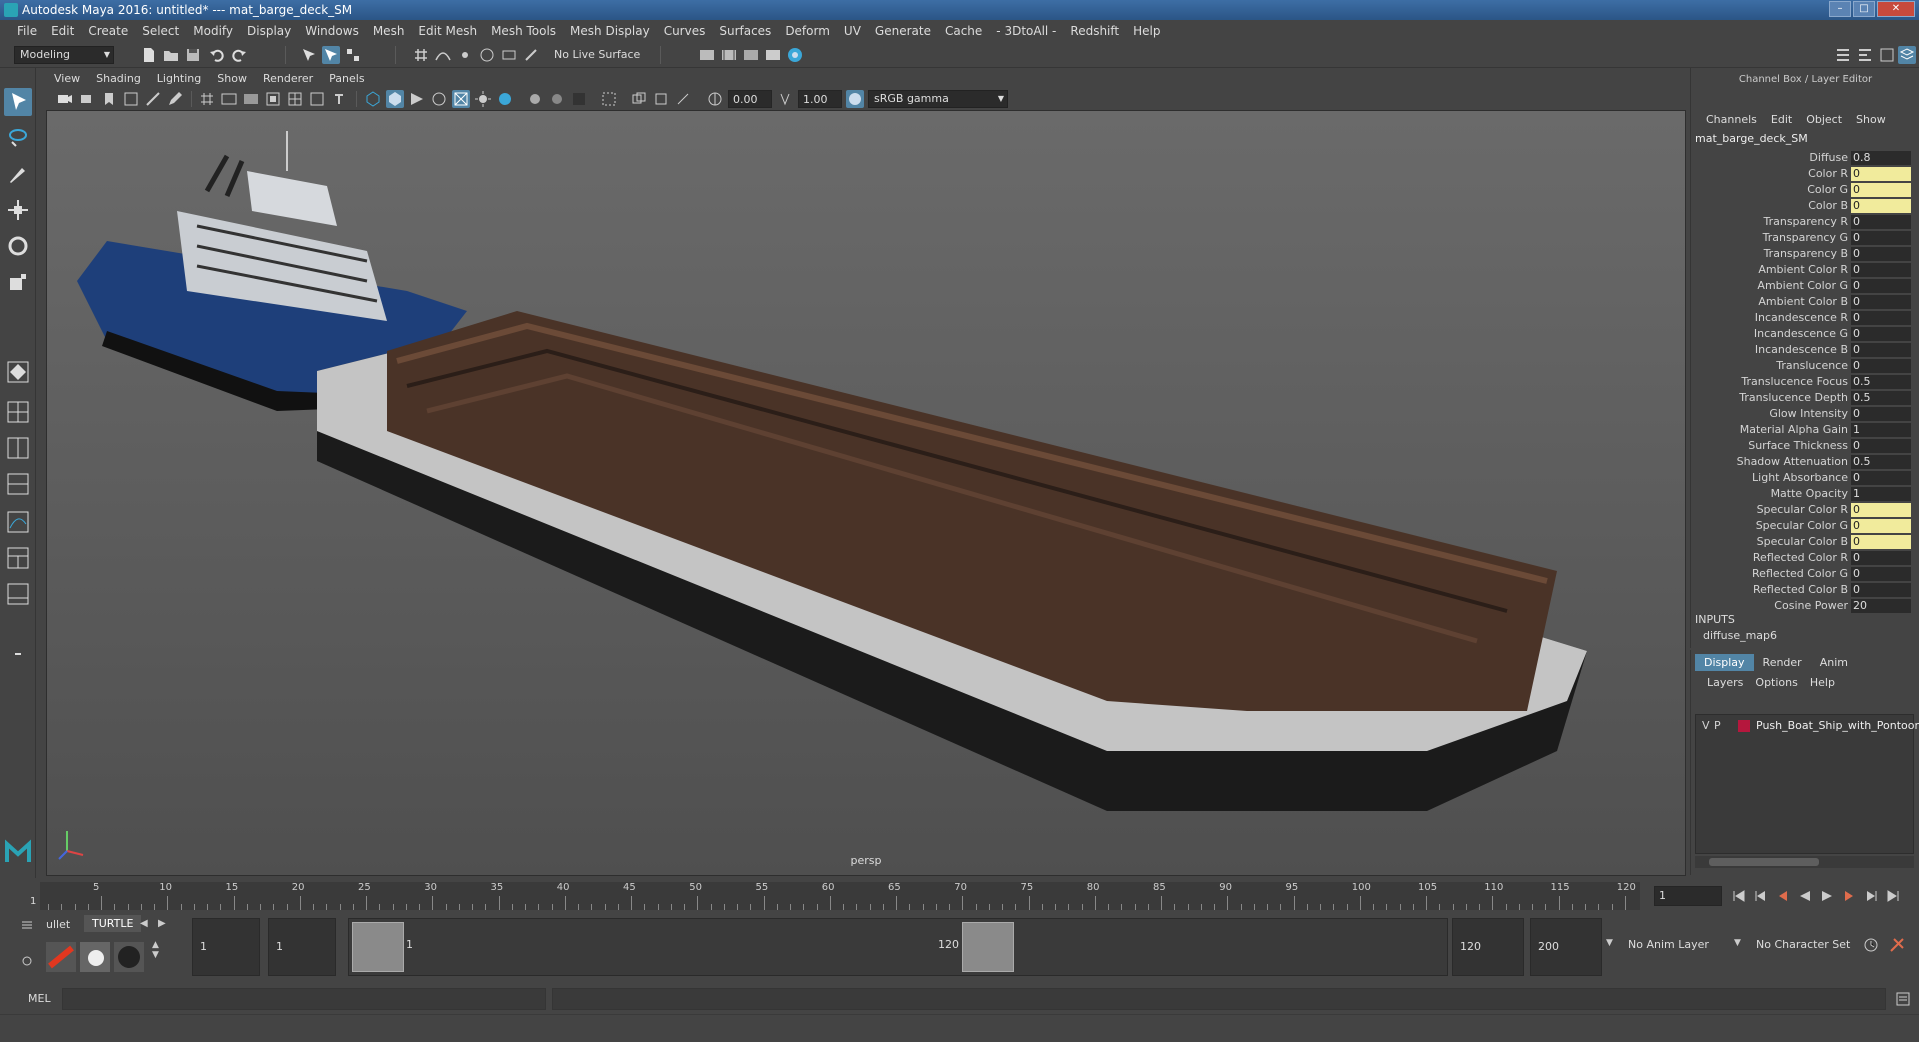 The image size is (1919, 1042). Describe the element at coordinates (232, 79) in the screenshot. I see `panel-menu-show: Show` at that location.